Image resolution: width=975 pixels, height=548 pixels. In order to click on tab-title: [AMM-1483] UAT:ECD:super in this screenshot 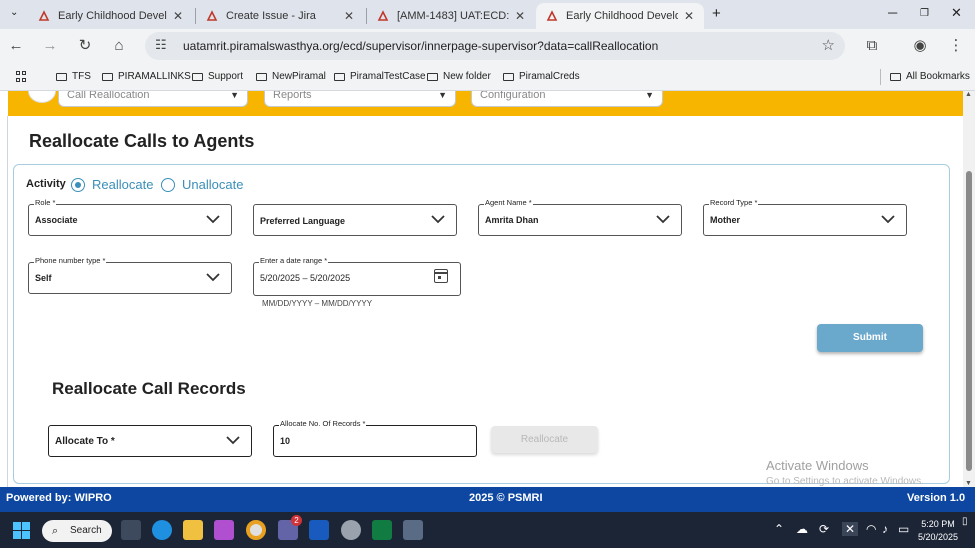, I will do `click(453, 16)`.